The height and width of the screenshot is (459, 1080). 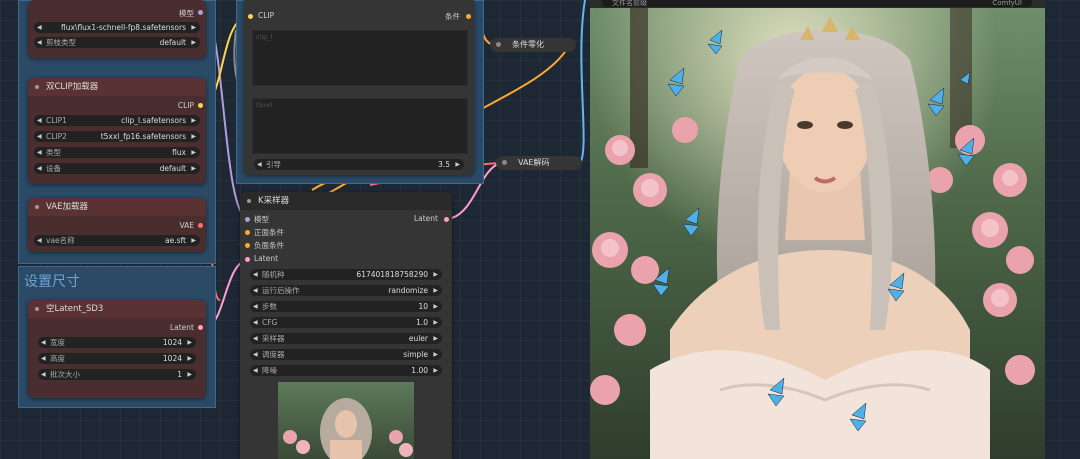 I want to click on positive-input-slot, so click(x=247, y=232).